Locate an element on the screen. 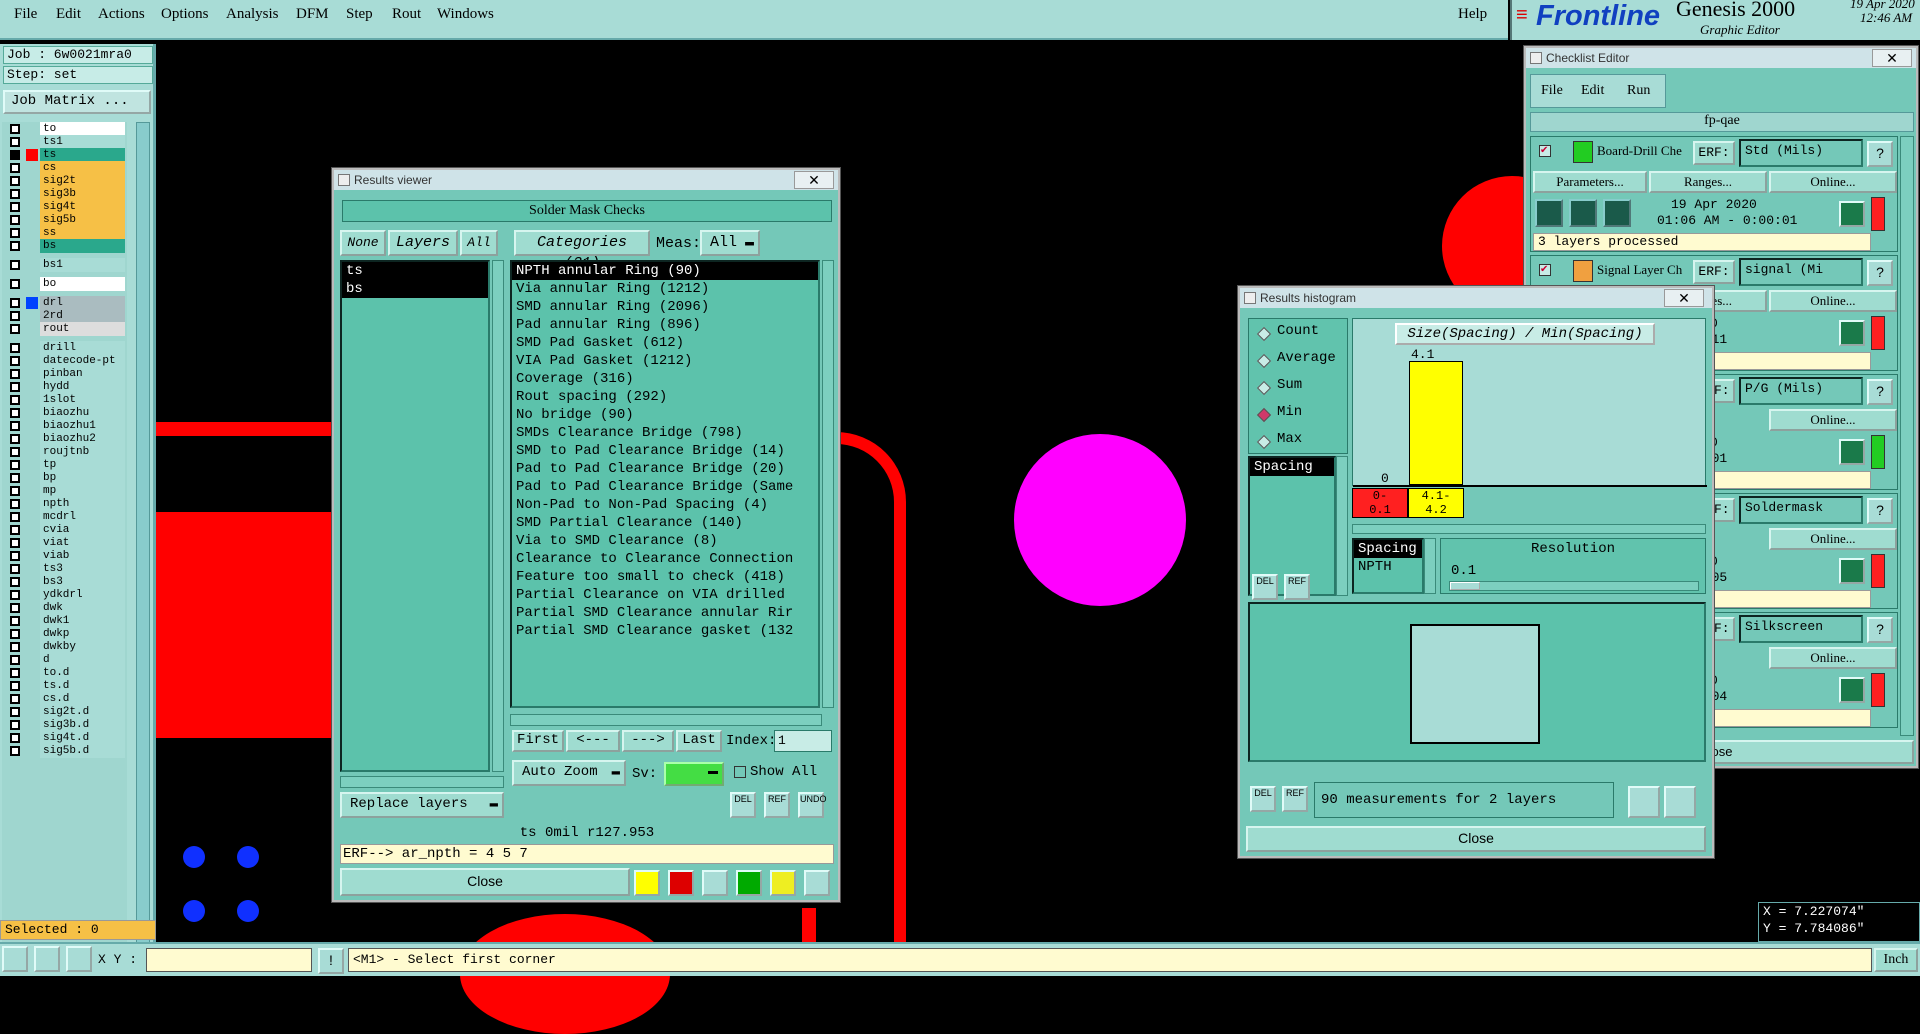 This screenshot has width=1920, height=1034. layer-row: d is located at coordinates (64, 660).